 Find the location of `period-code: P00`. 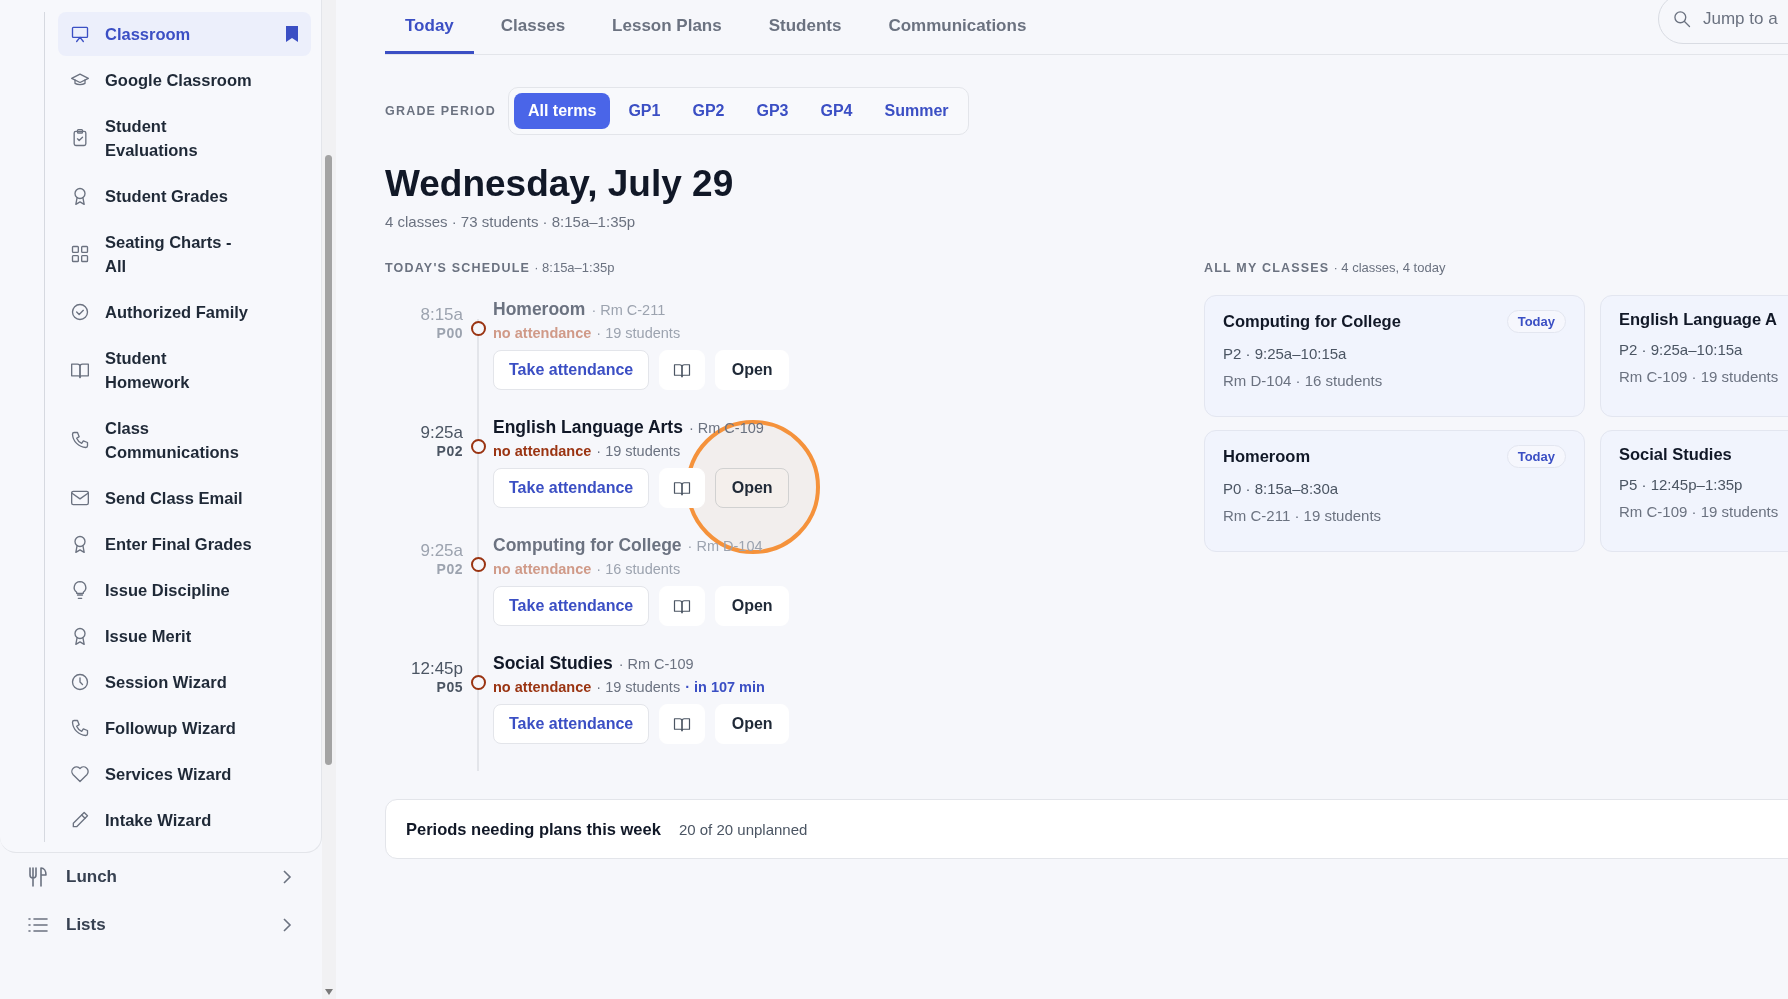

period-code: P00 is located at coordinates (449, 333).